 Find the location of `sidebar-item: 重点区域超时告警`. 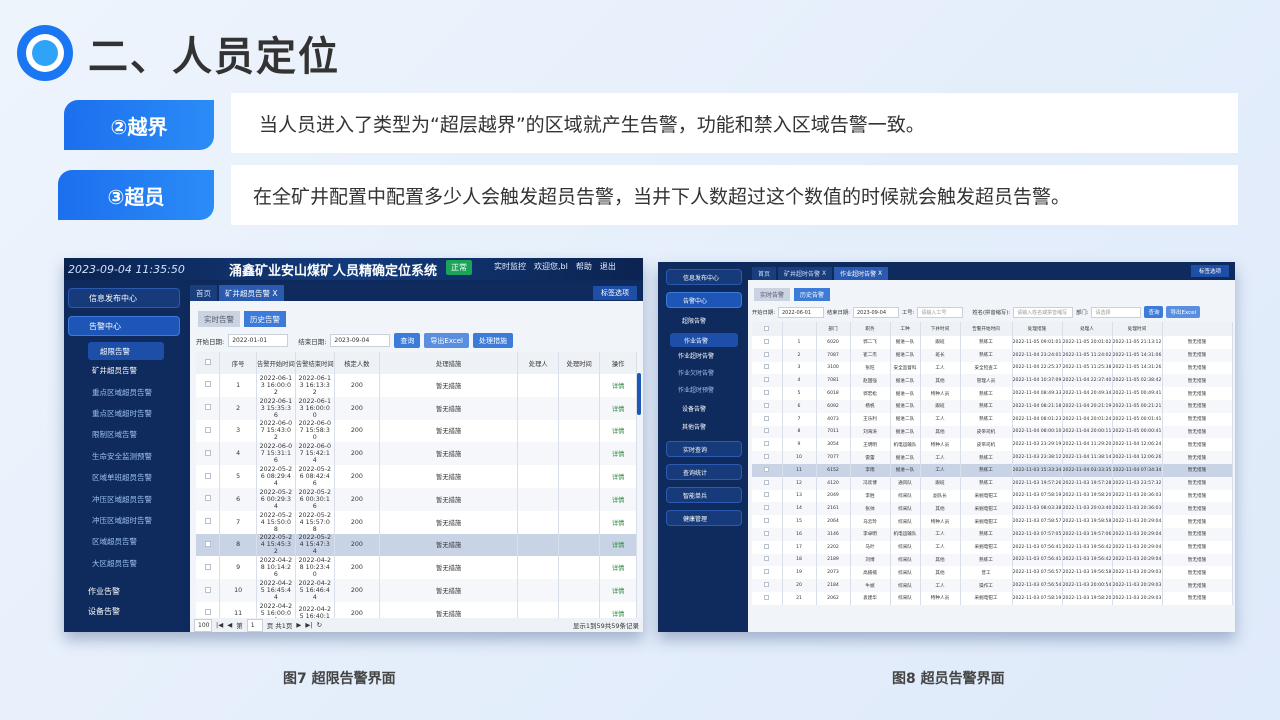

sidebar-item: 重点区域超时告警 is located at coordinates (124, 413).